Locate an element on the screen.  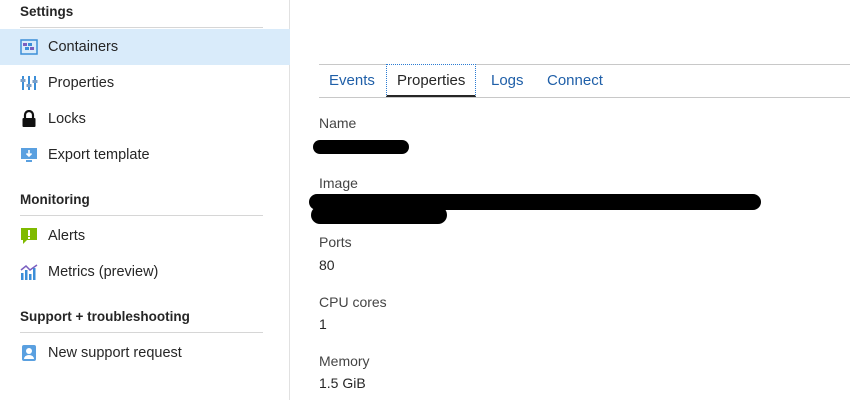
sidebar-item-containers: Containers is located at coordinates (145, 47).